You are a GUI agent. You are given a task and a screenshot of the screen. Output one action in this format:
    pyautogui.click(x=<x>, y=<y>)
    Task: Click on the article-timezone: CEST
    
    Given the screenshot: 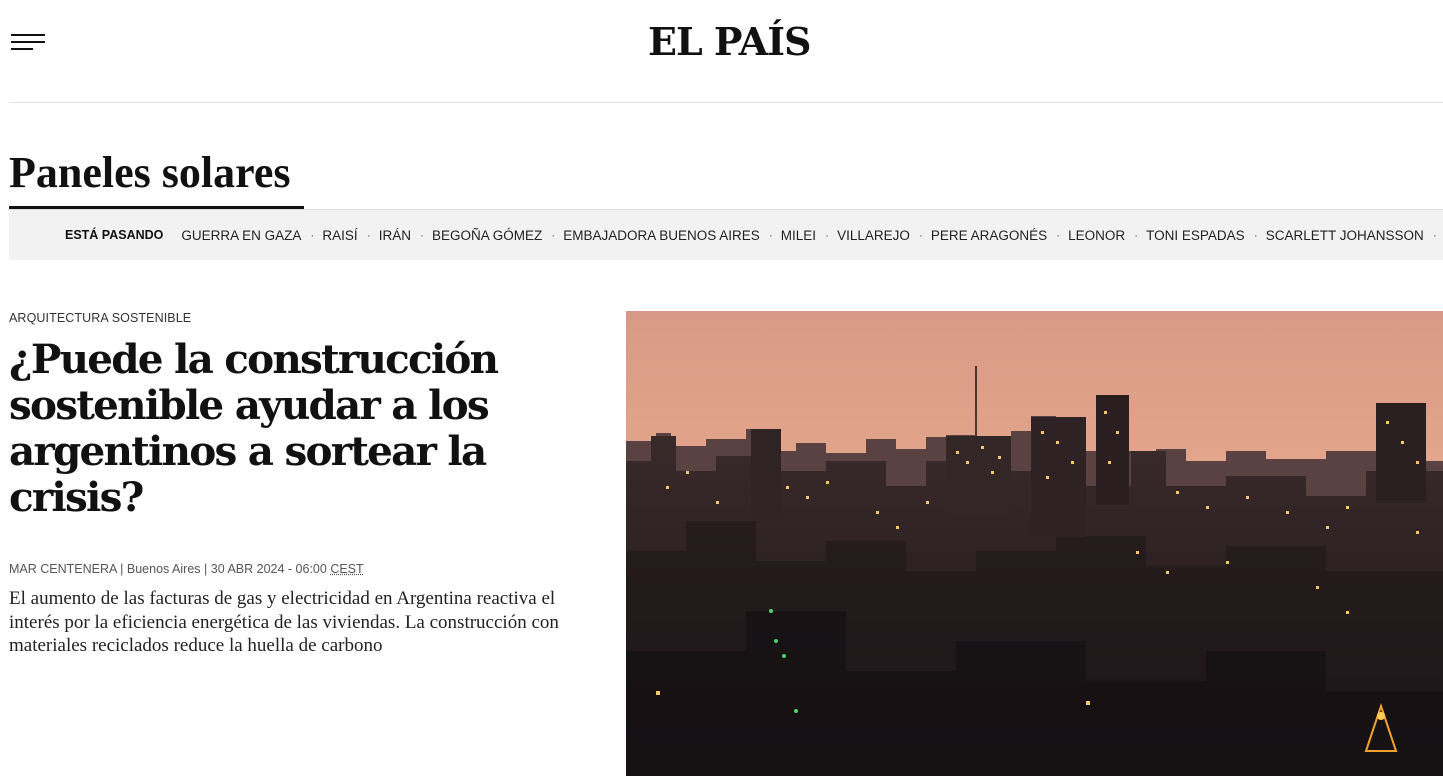 What is the action you would take?
    pyautogui.click(x=347, y=569)
    